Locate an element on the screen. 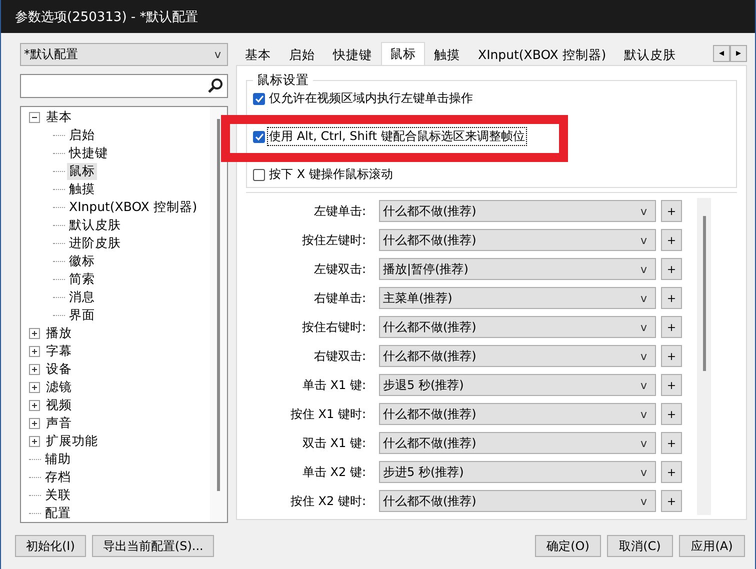  tab: 快捷键 is located at coordinates (352, 54).